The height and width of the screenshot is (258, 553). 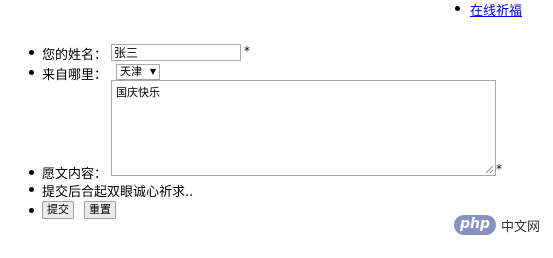 What do you see at coordinates (521, 227) in the screenshot?
I see `watermark-text: 中文网` at bounding box center [521, 227].